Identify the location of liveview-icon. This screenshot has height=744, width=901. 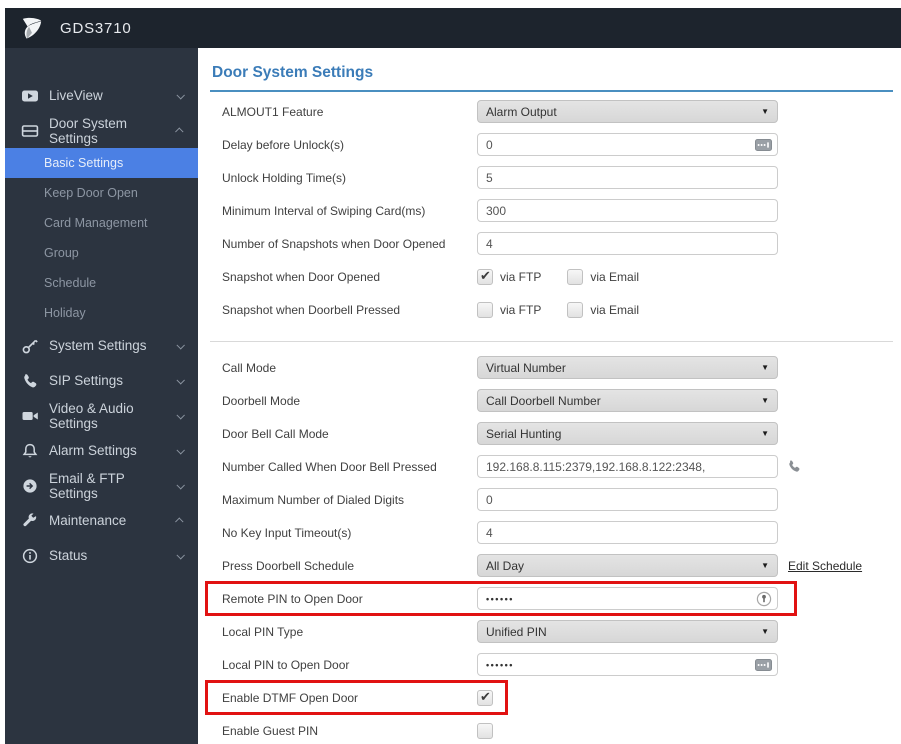
(30, 96).